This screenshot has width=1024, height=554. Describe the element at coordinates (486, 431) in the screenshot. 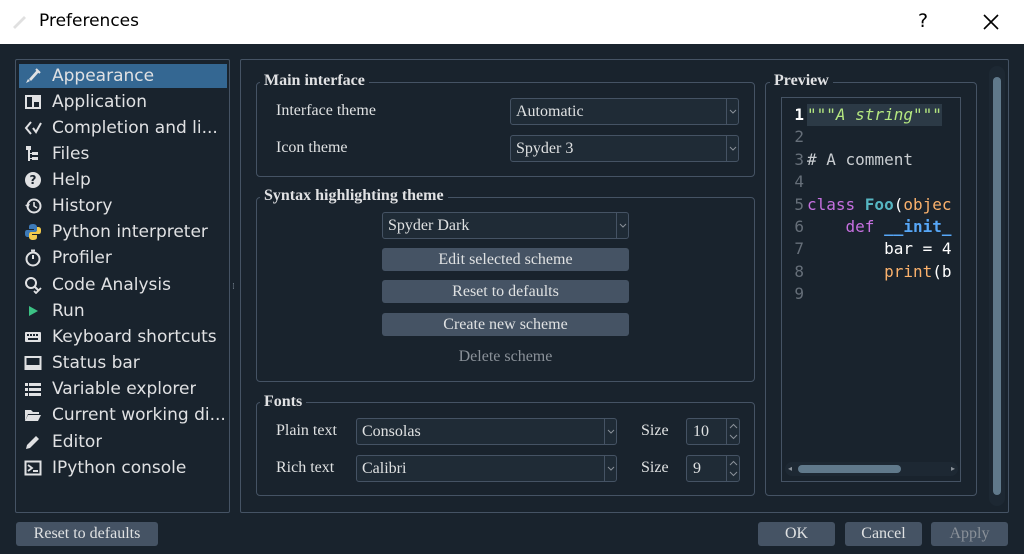

I see `plain-font-combo: Consolas` at that location.